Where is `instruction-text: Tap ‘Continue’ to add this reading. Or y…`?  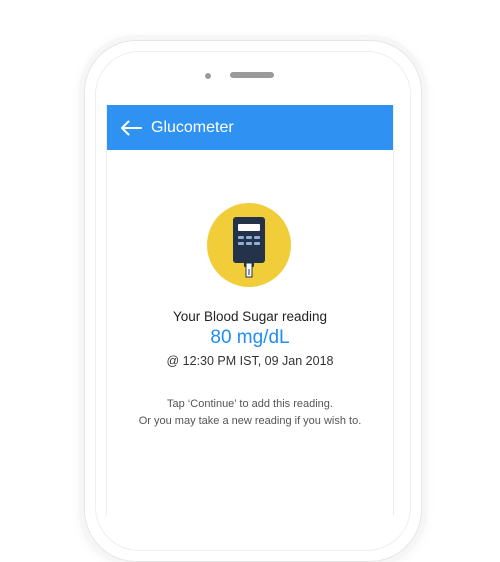
instruction-text: Tap ‘Continue’ to add this reading. Or y… is located at coordinates (250, 413).